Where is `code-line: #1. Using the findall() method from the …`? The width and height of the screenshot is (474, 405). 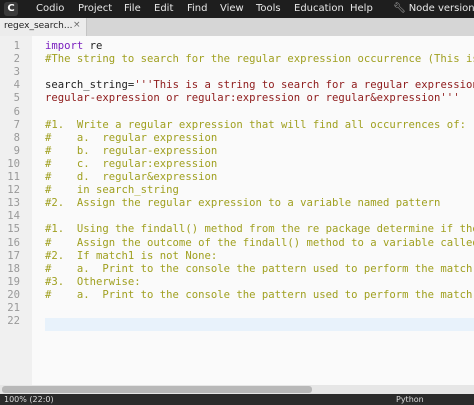
code-line: #1. Using the findall() method from the … is located at coordinates (259, 229).